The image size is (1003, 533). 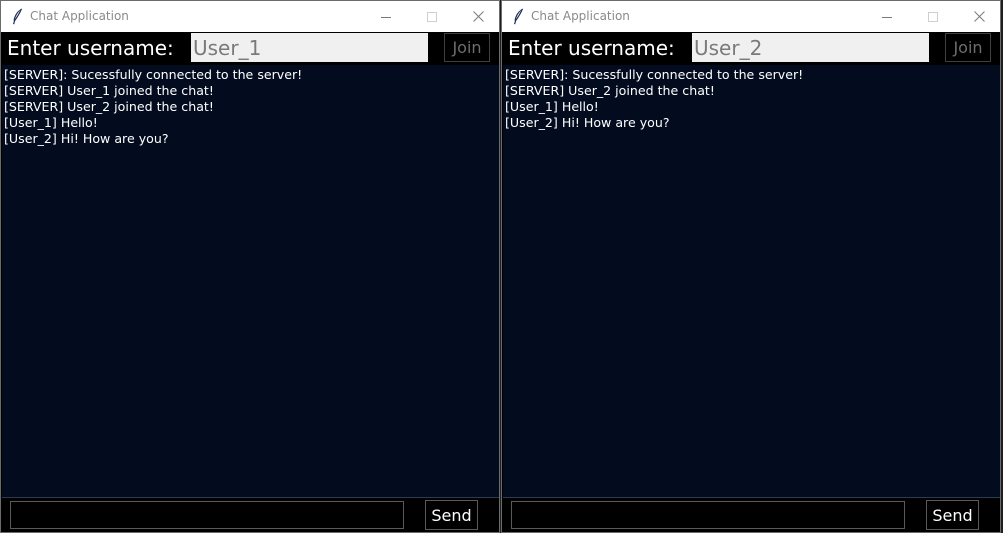 What do you see at coordinates (109, 90) in the screenshot?
I see `chat-message: [SERVER] User_1 joined the chat!` at bounding box center [109, 90].